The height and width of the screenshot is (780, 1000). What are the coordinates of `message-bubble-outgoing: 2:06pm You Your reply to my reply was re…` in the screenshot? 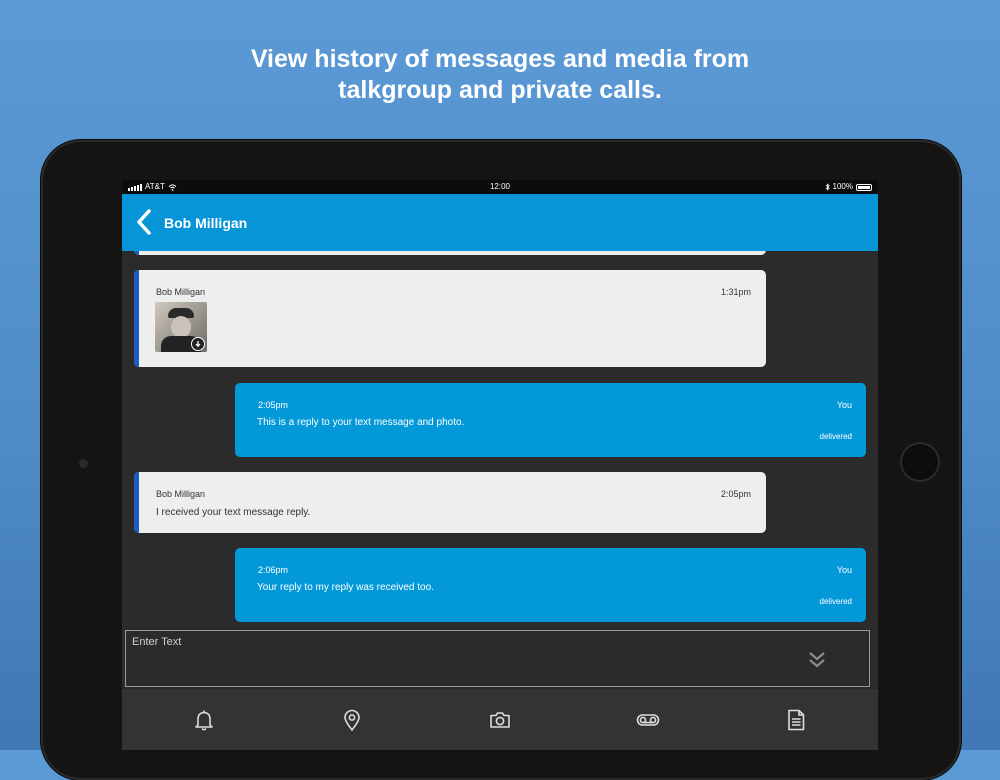 It's located at (550, 585).